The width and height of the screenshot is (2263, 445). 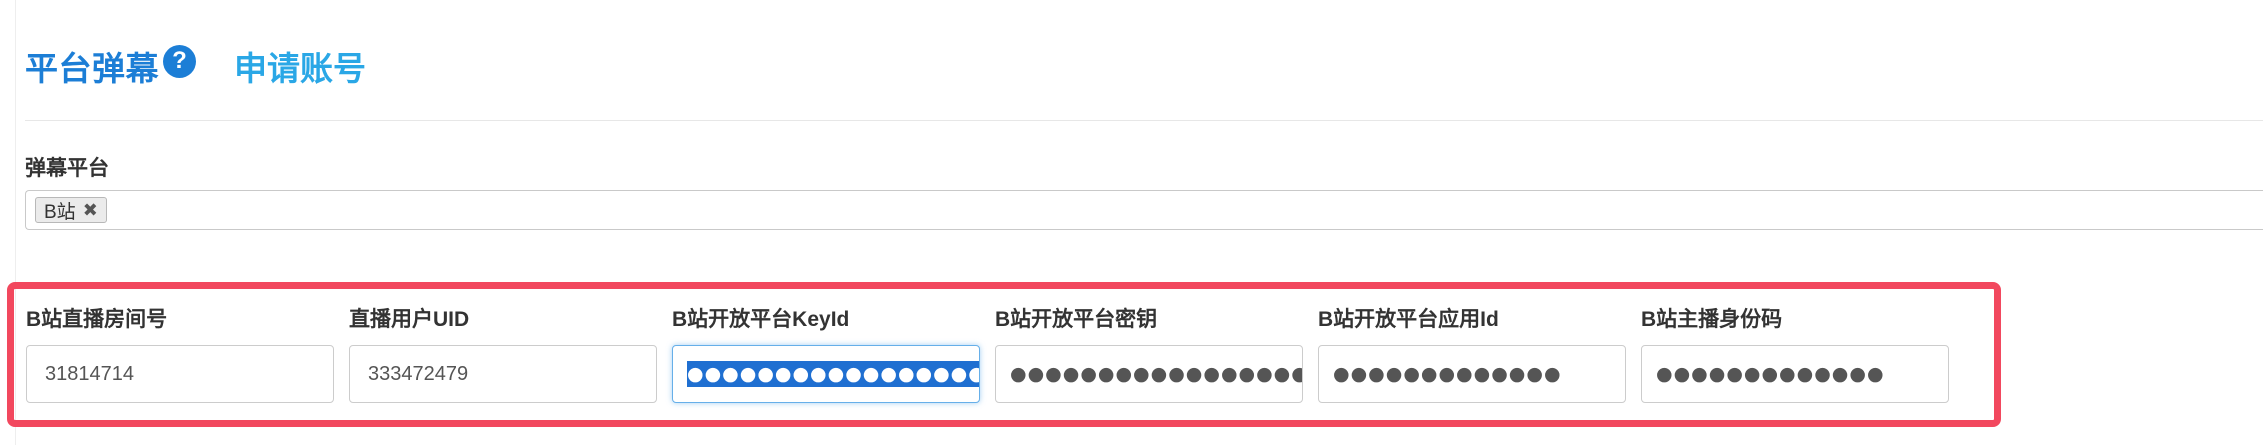 I want to click on field-label: B站主播身份码, so click(x=1712, y=319).